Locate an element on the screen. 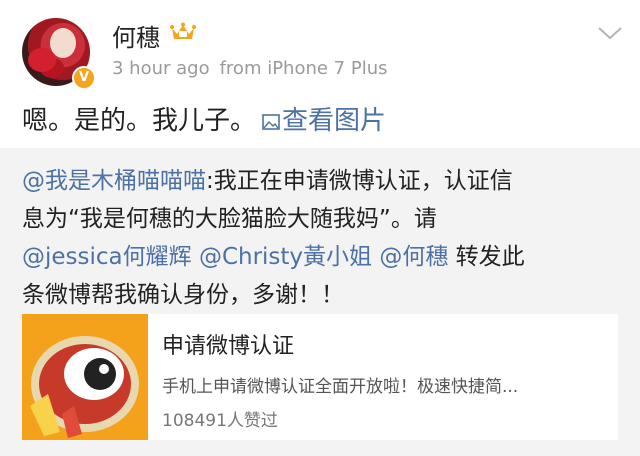 This screenshot has height=456, width=640. mention-hesui: @何穗 is located at coordinates (413, 257).